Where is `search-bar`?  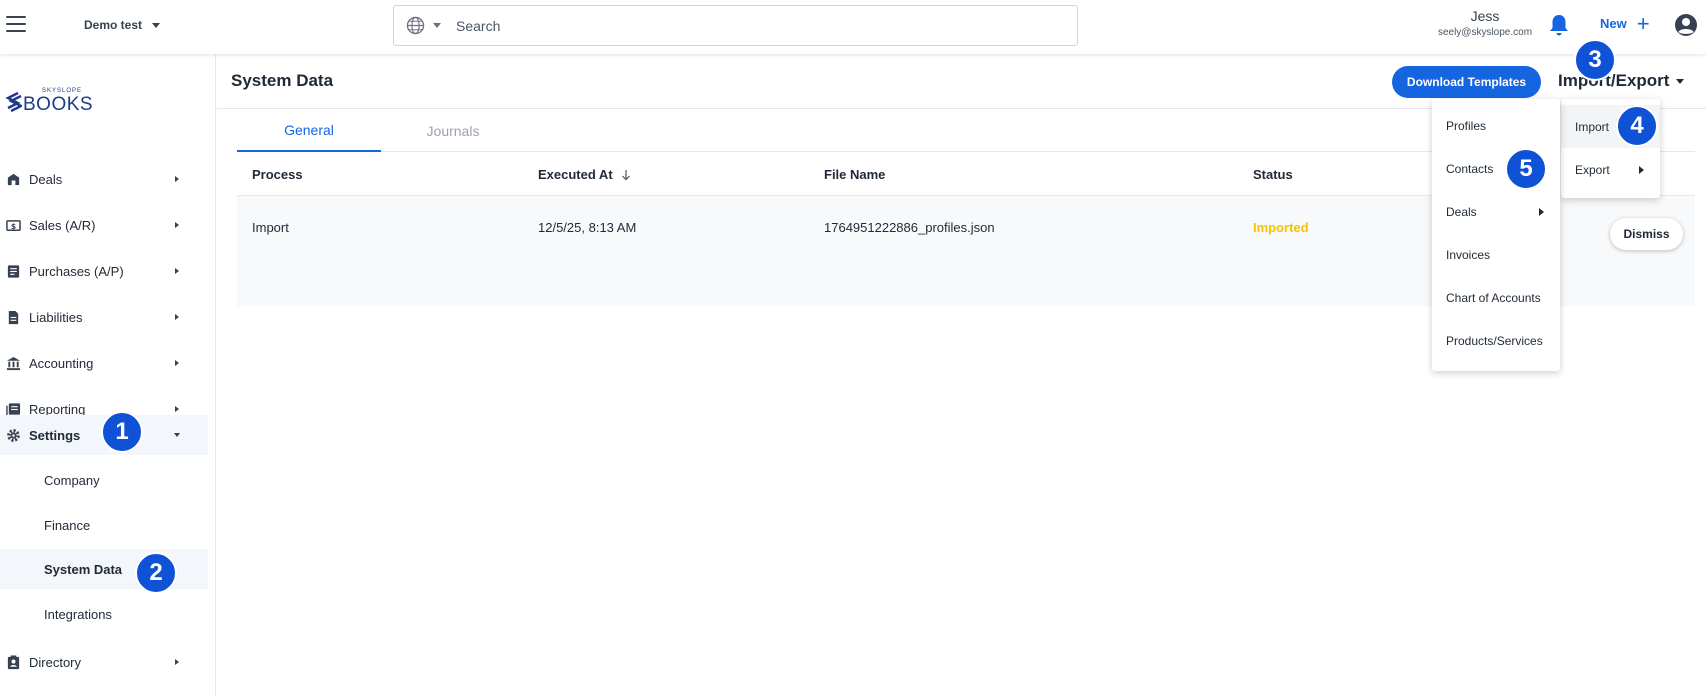
search-bar is located at coordinates (735, 25).